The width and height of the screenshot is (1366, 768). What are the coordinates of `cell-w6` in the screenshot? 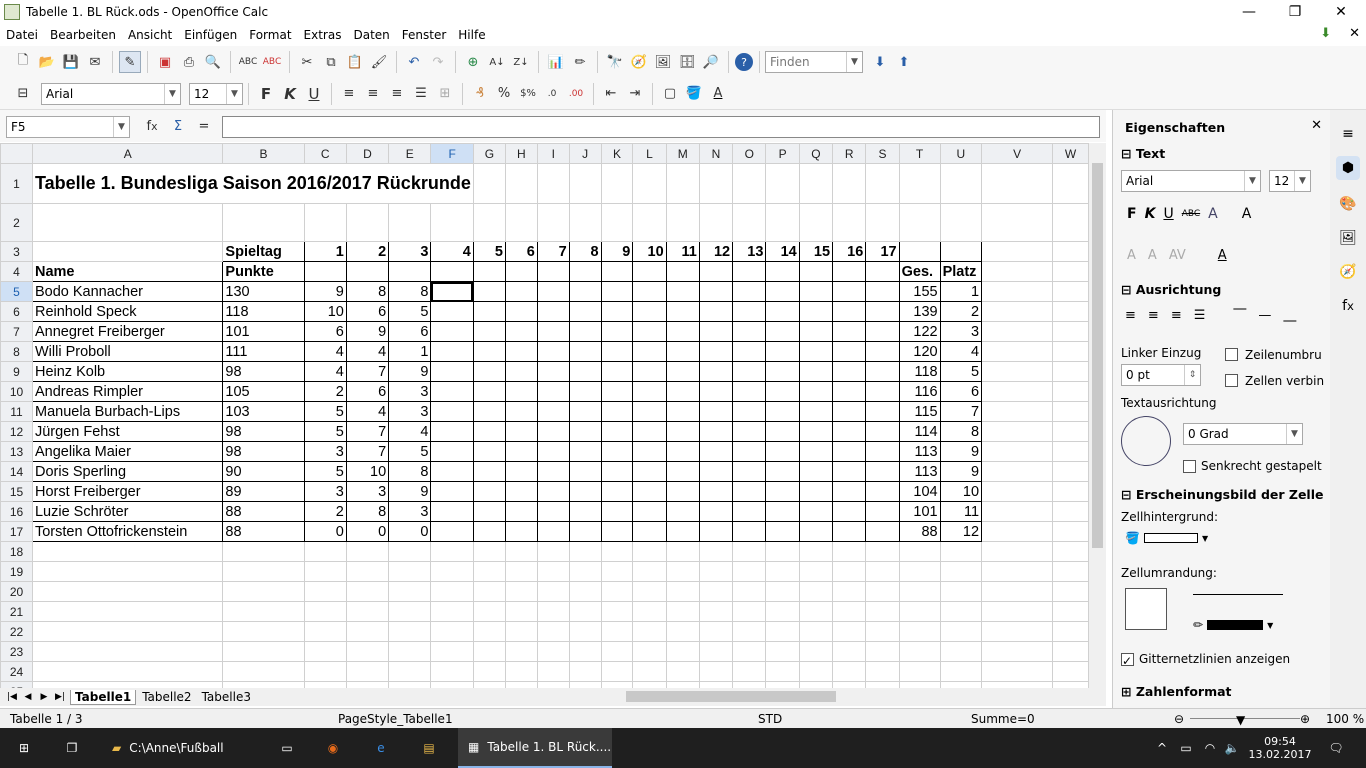 It's located at (1070, 311).